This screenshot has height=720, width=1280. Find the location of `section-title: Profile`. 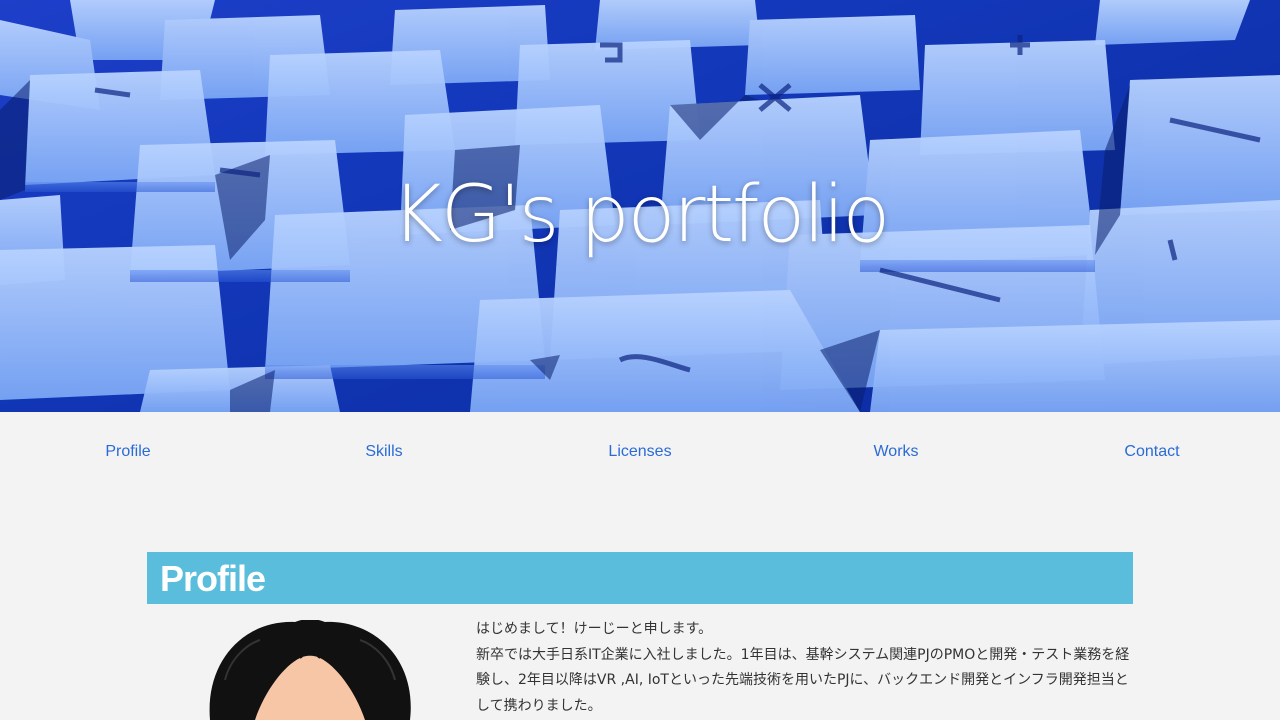

section-title: Profile is located at coordinates (213, 578).